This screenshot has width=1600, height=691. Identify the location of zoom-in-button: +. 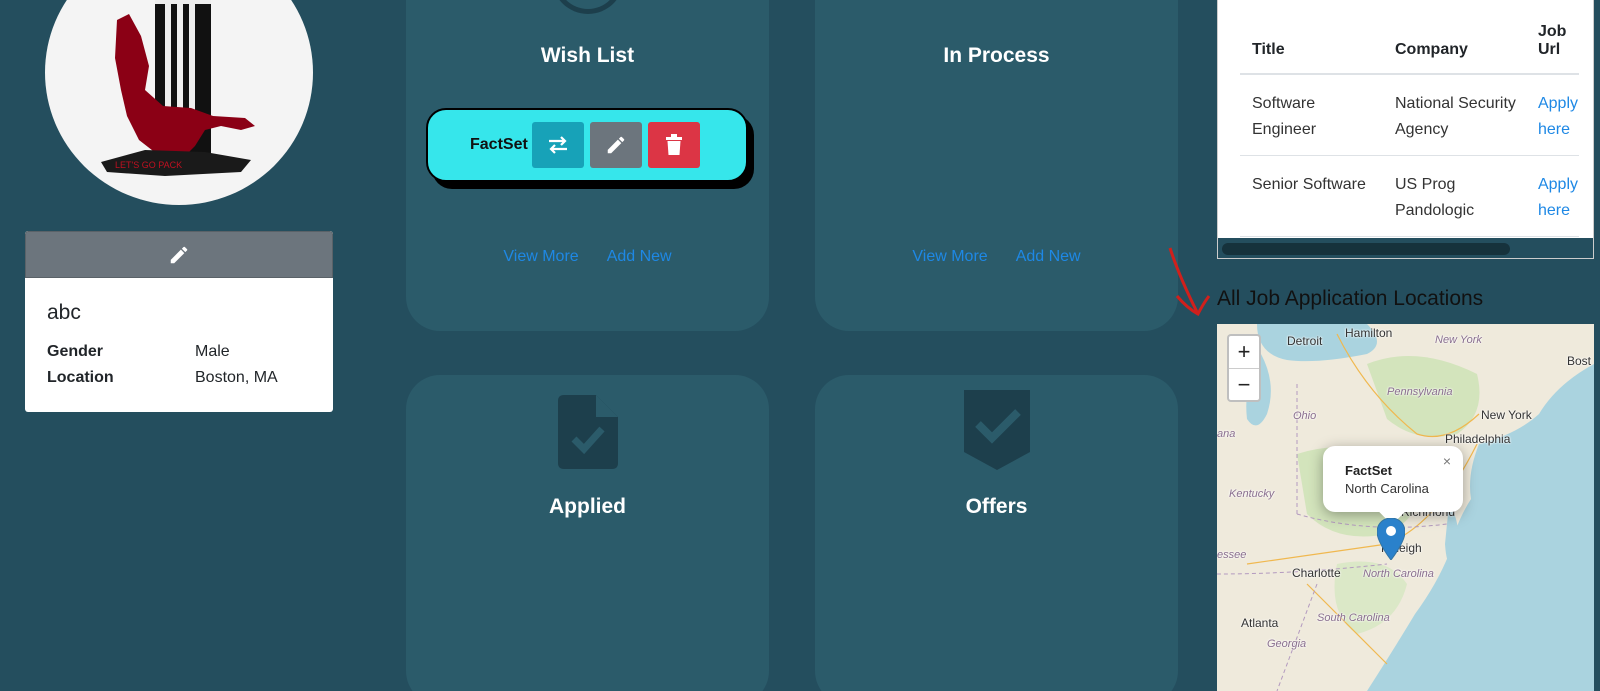
(1244, 352).